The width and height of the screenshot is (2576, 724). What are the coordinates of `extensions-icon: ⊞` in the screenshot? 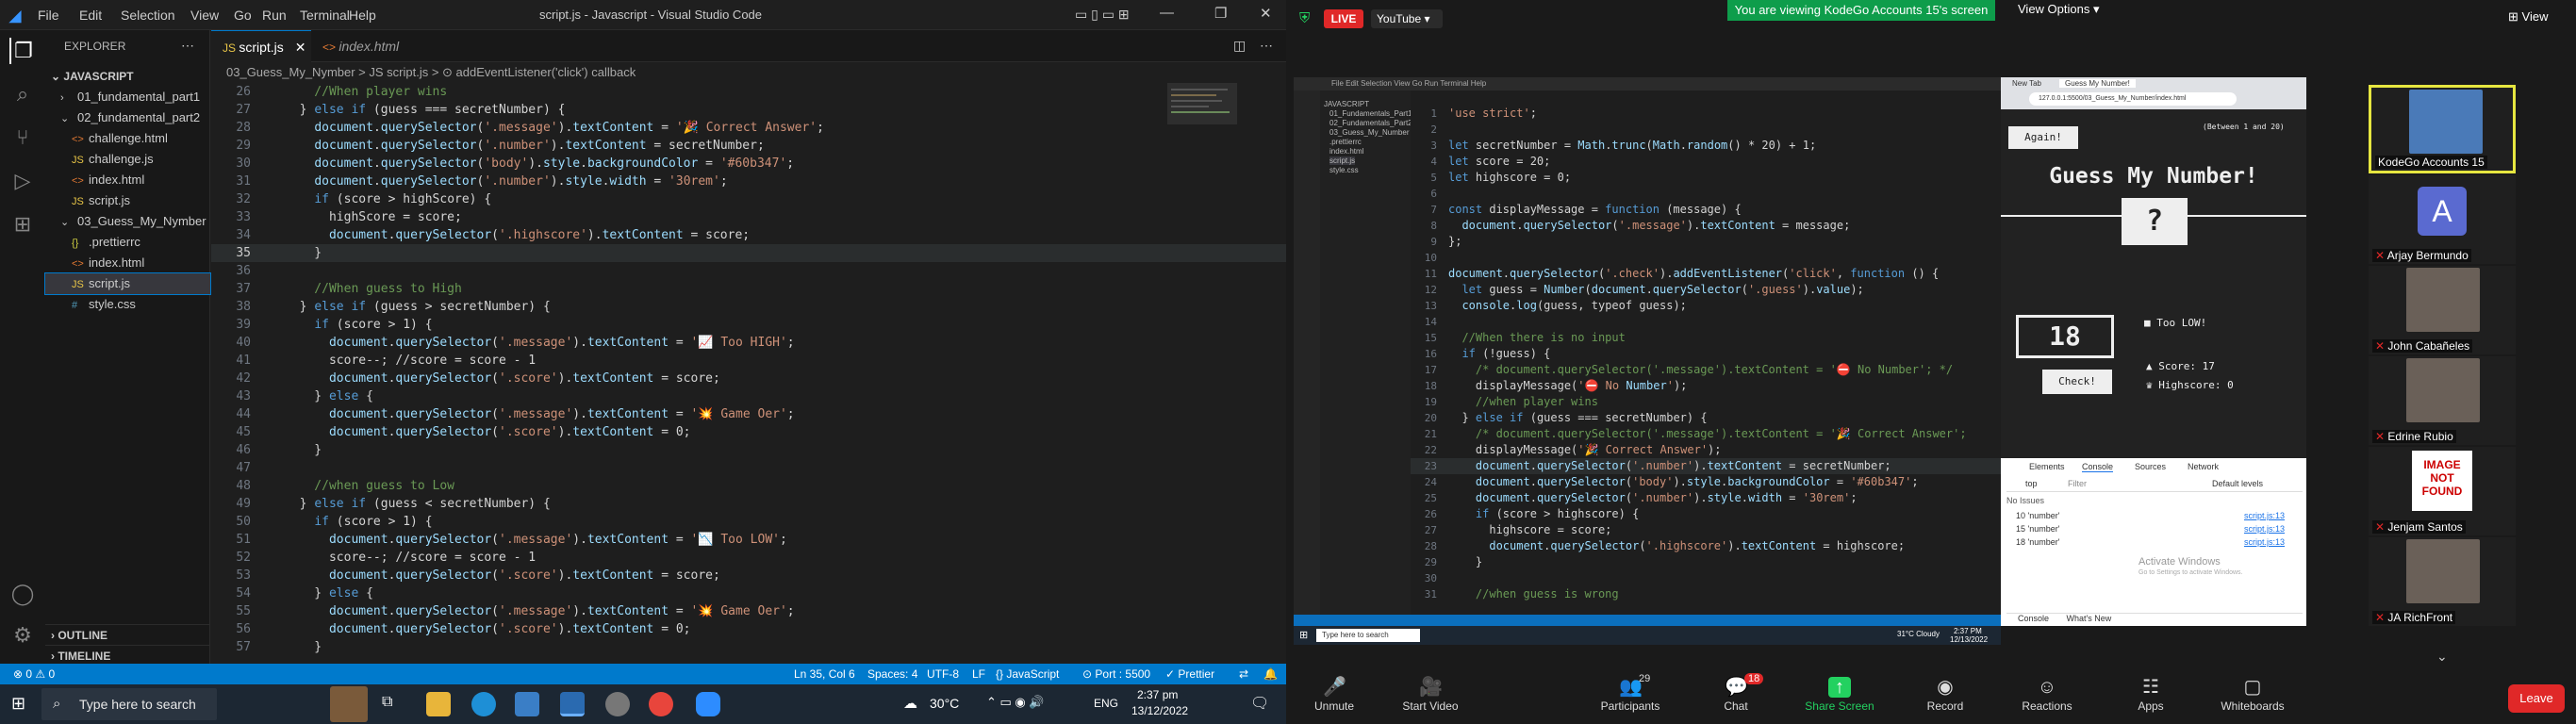 It's located at (22, 224).